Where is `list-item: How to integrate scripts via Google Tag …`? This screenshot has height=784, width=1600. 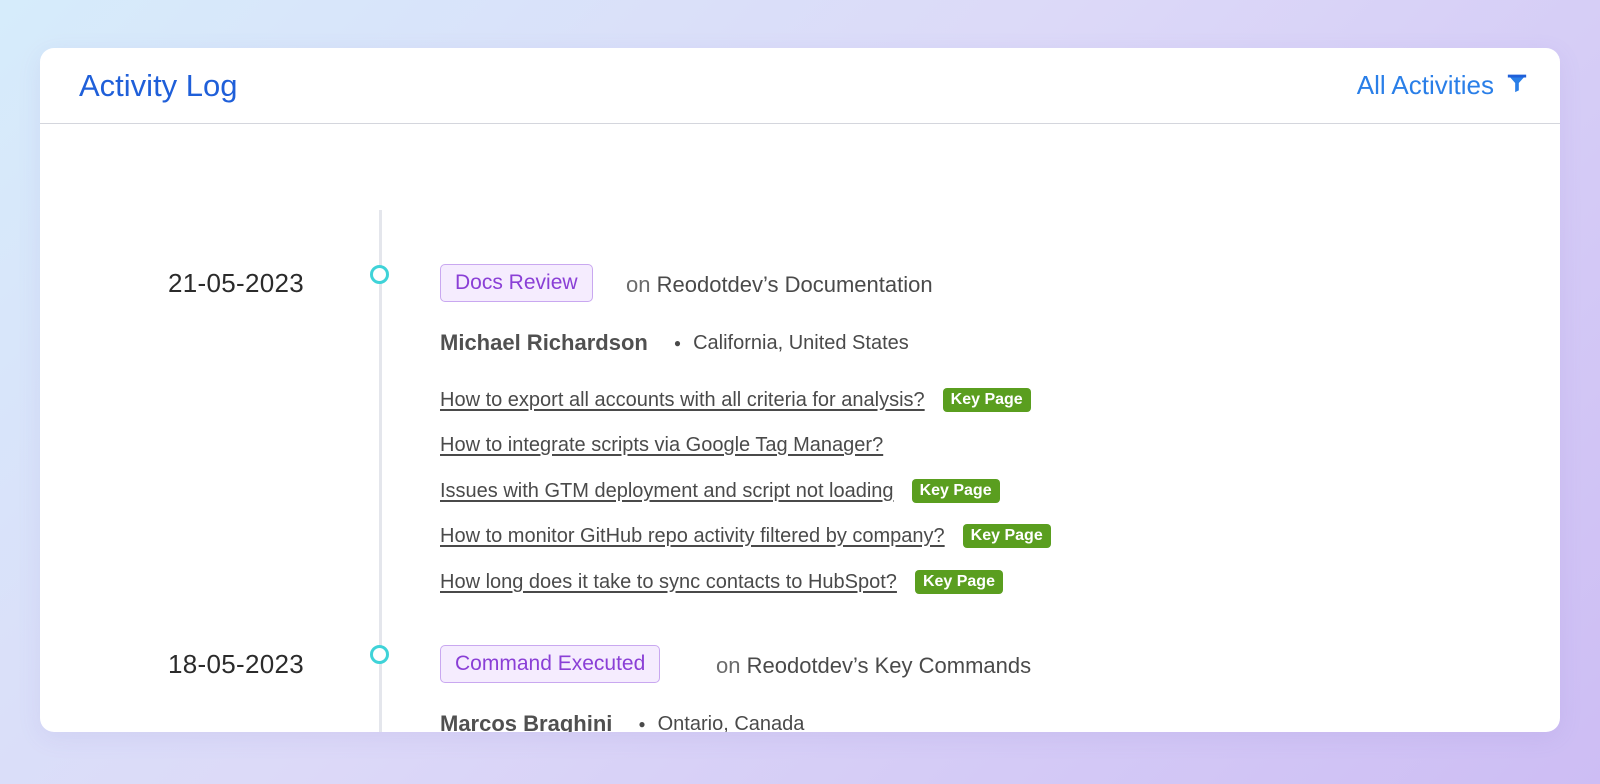 list-item: How to integrate scripts via Google Tag … is located at coordinates (661, 445).